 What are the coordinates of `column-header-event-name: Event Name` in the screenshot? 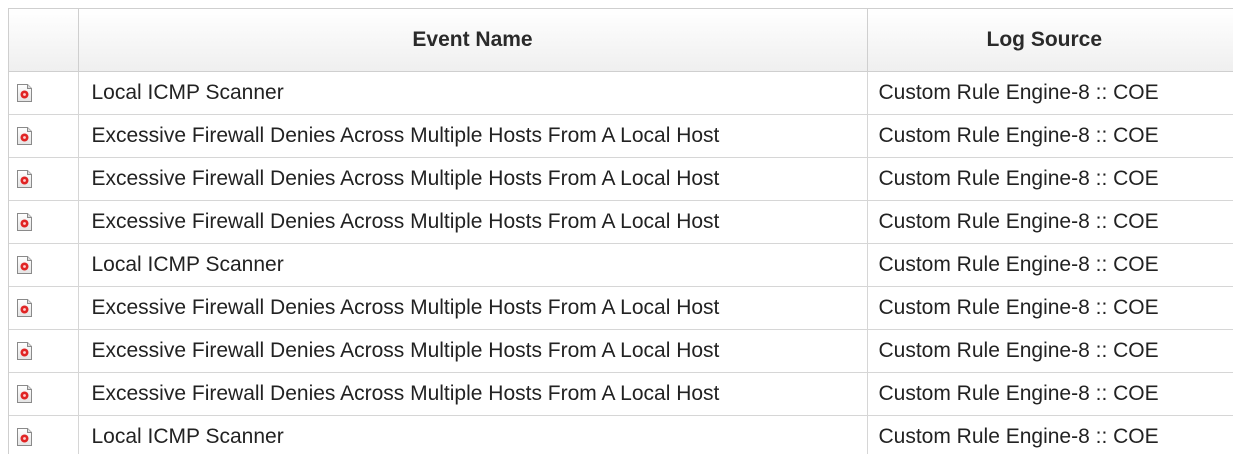 It's located at (473, 40).